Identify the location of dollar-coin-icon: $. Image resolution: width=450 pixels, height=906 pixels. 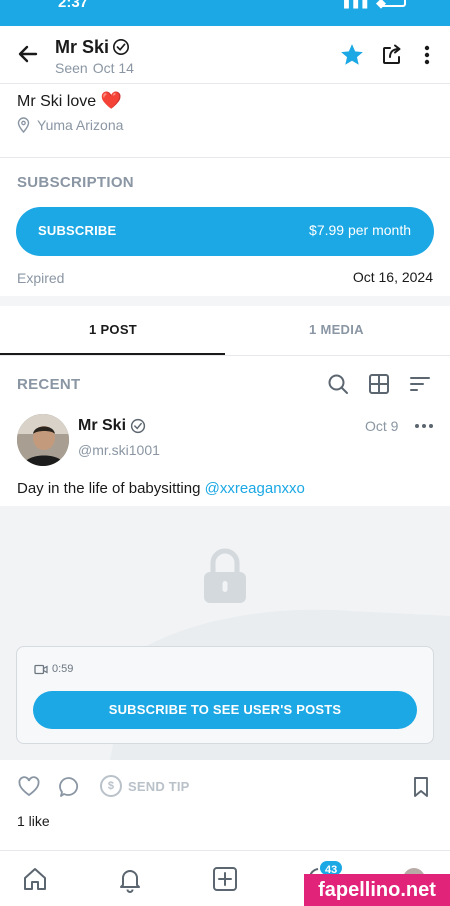
(111, 786).